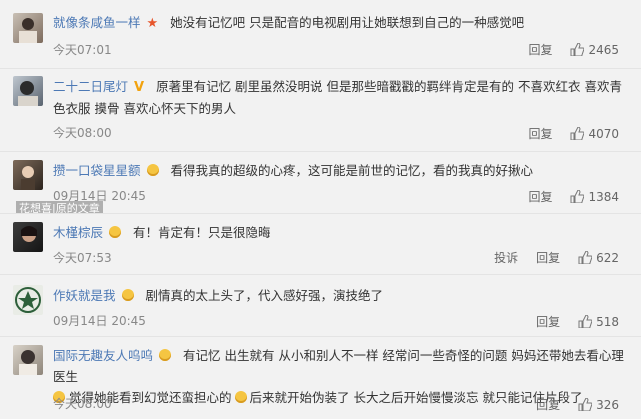 The width and height of the screenshot is (641, 419). I want to click on comment-text: 有！肯定有！只是很隐晦, so click(202, 232).